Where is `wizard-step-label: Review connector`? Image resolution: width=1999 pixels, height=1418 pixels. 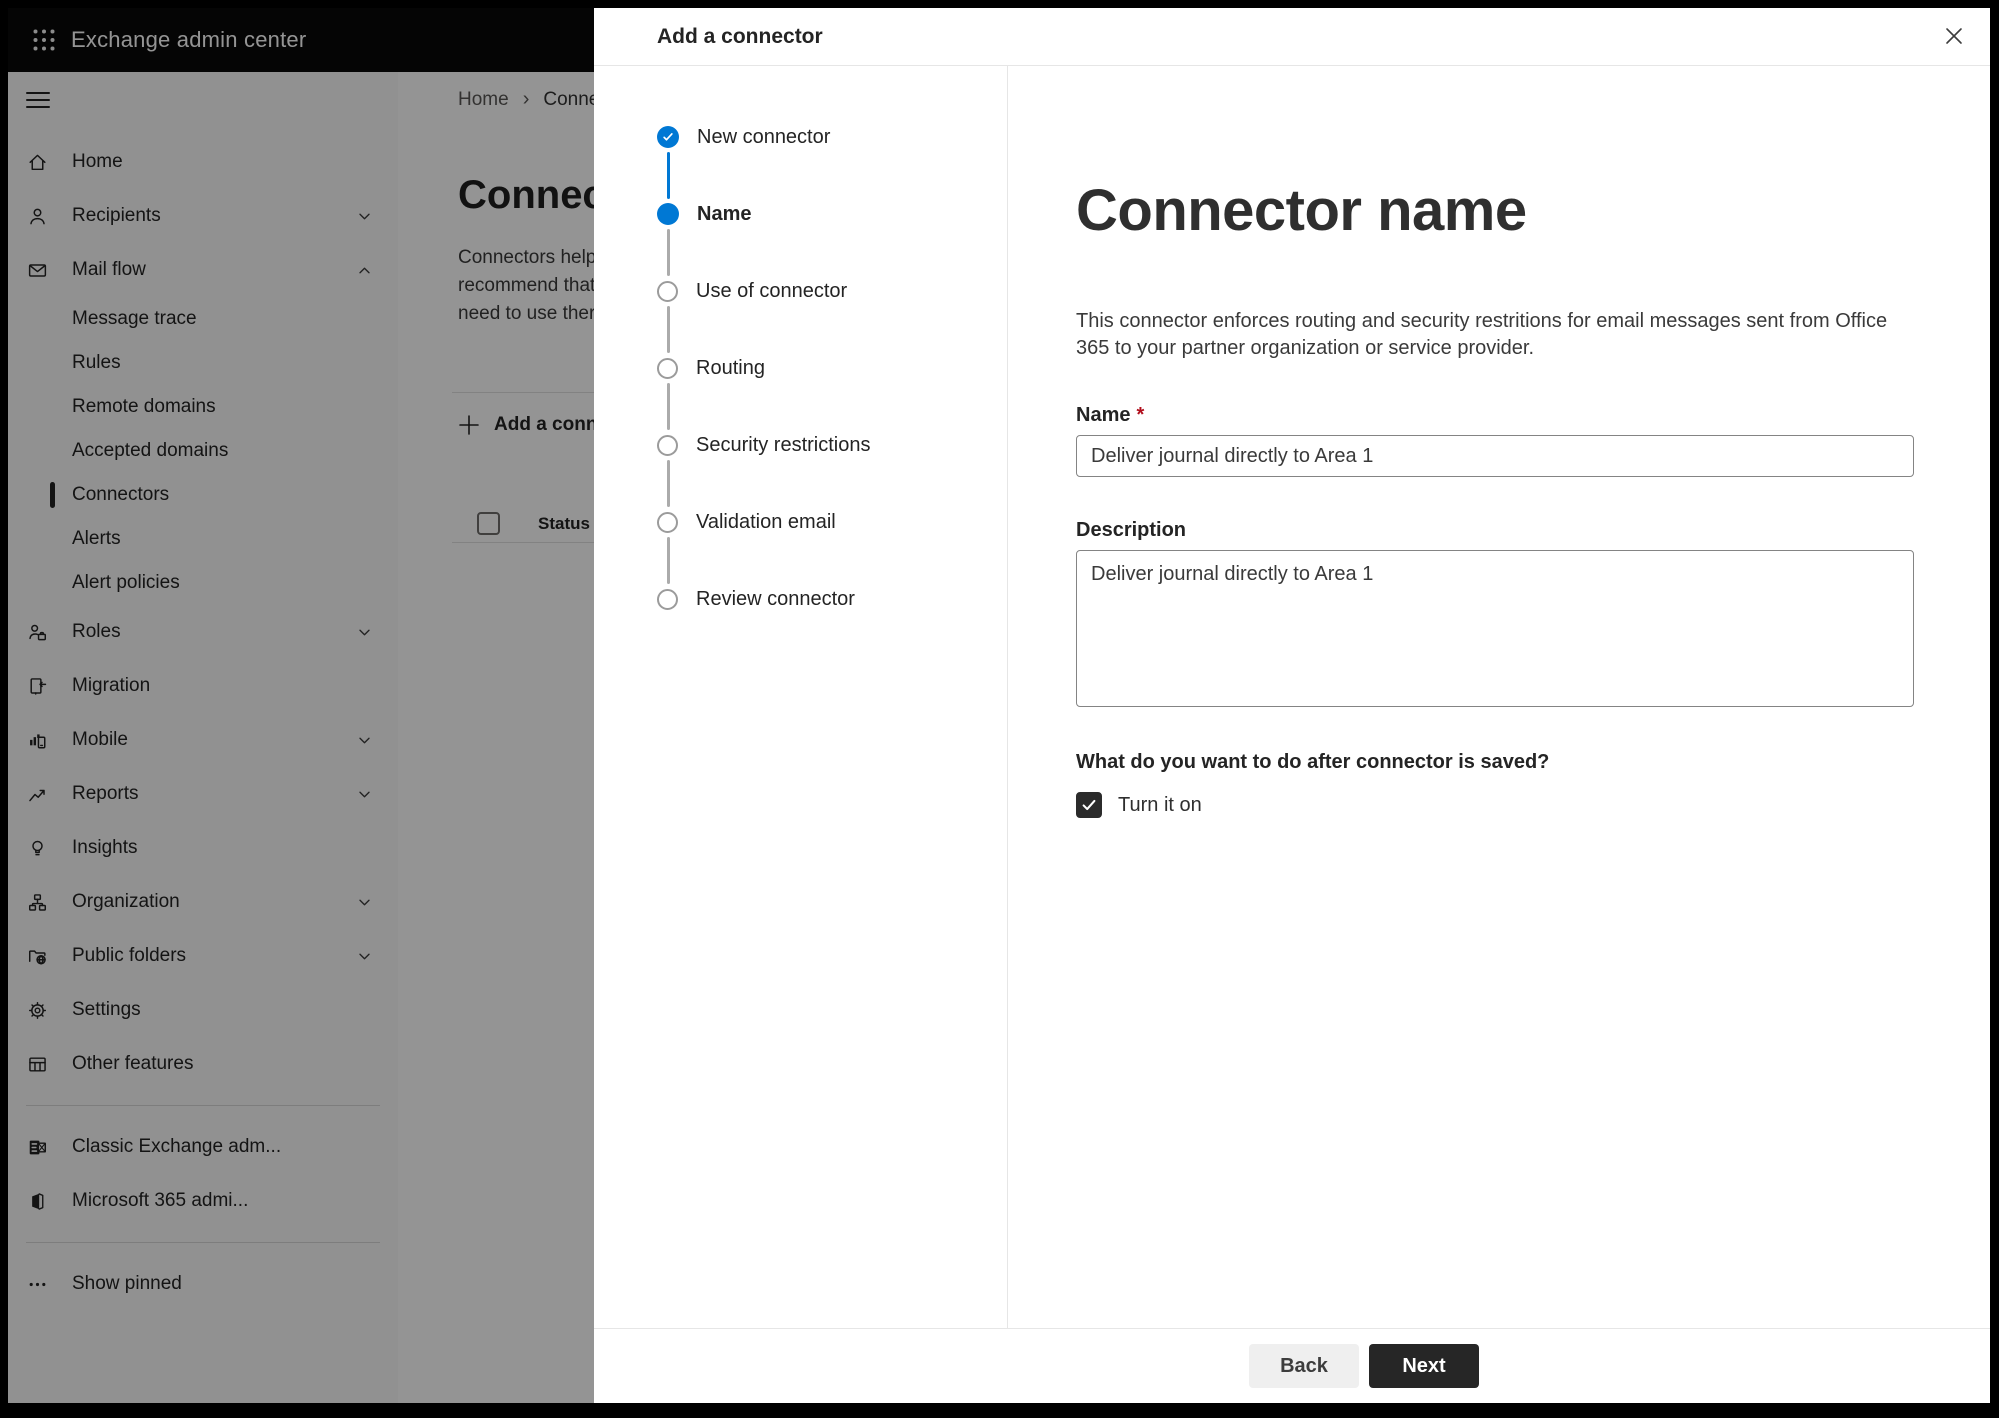 wizard-step-label: Review connector is located at coordinates (775, 598).